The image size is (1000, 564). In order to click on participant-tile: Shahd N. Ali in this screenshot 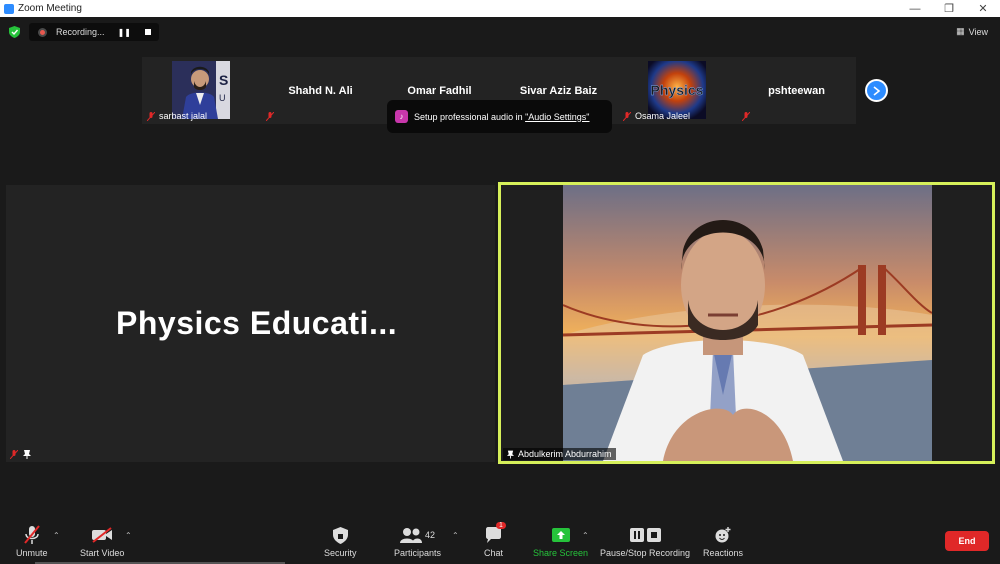, I will do `click(320, 90)`.